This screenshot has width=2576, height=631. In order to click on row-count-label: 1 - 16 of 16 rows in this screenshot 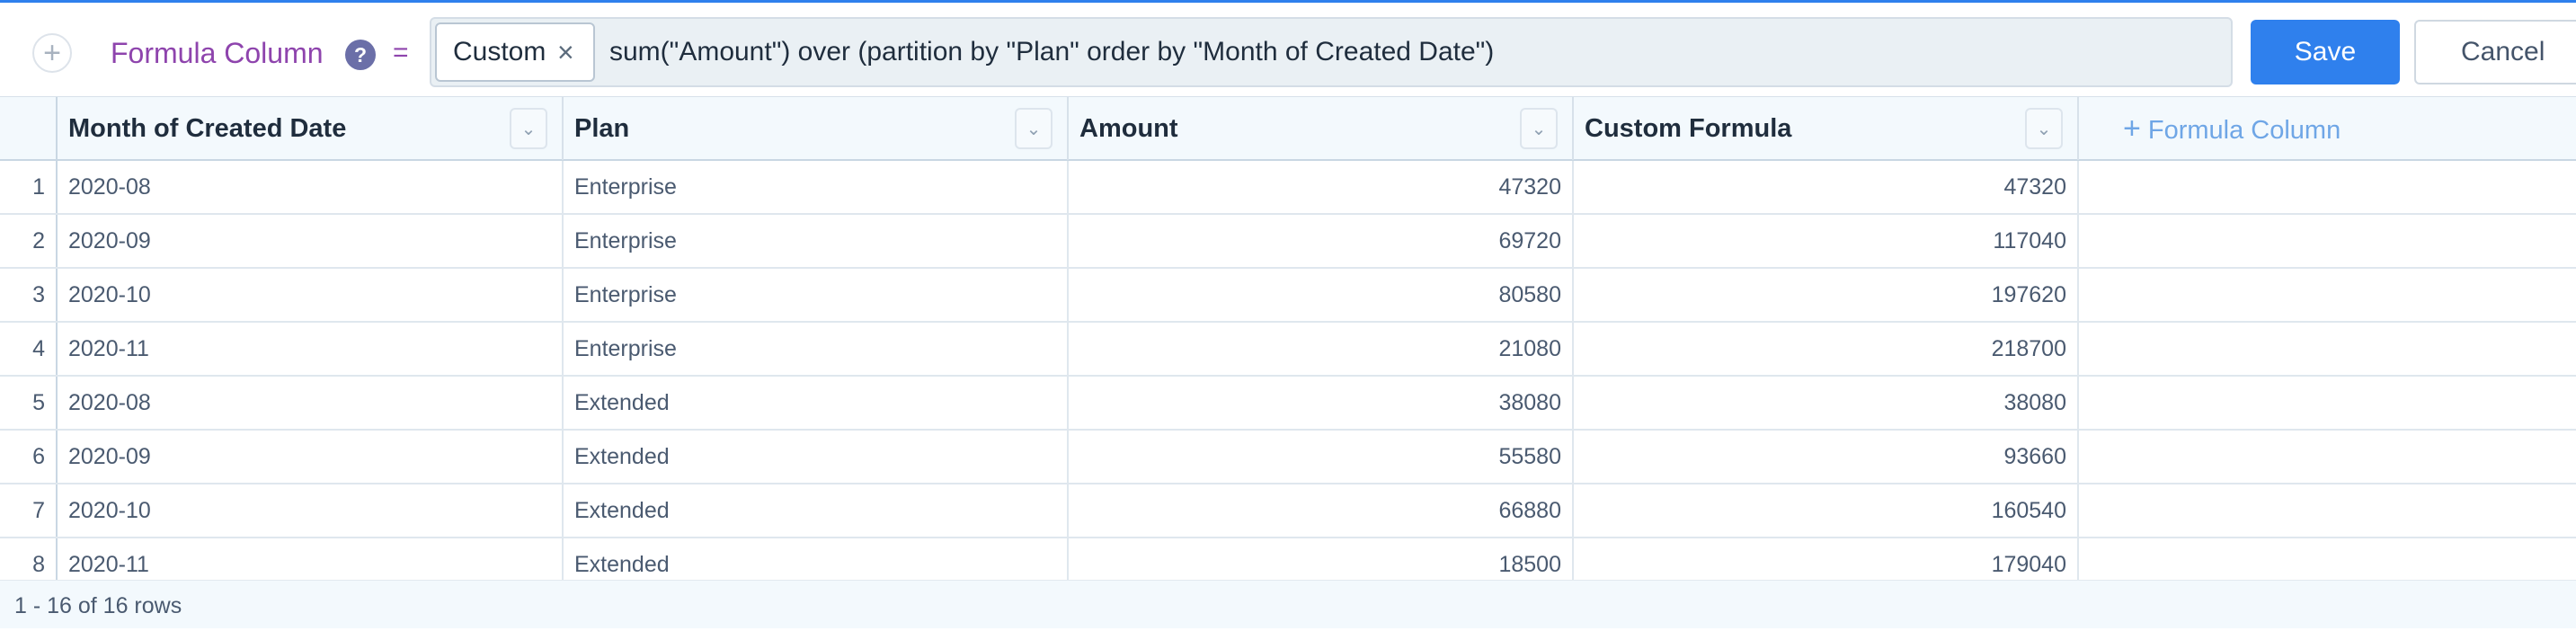, I will do `click(98, 605)`.